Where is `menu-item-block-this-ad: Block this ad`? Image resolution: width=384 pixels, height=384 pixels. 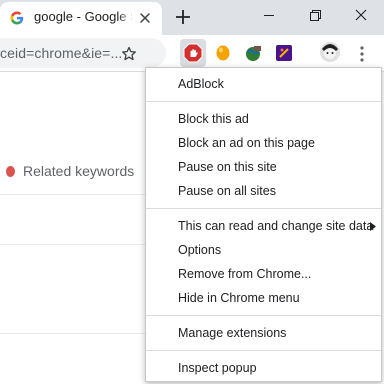 menu-item-block-this-ad: Block this ad is located at coordinates (213, 119).